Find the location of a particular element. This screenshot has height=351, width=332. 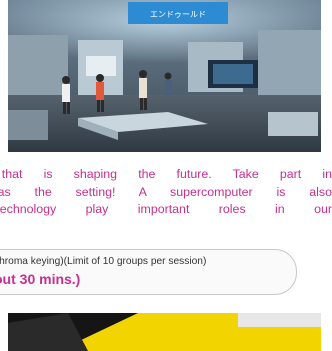

exhibit-sign-text: エンドゥールド is located at coordinates (178, 14).